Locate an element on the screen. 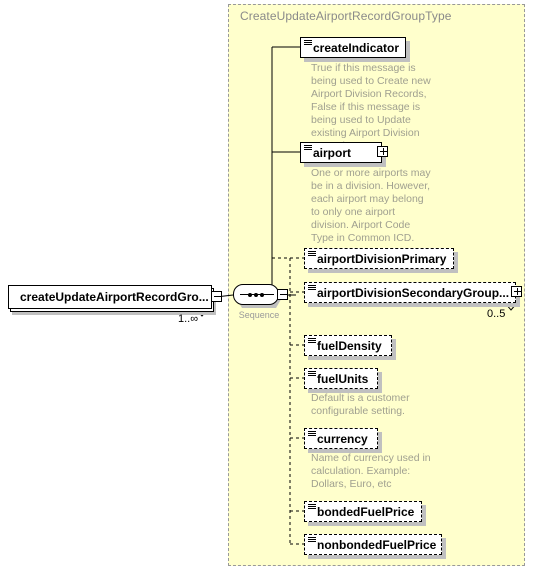 Image resolution: width=541 pixels, height=575 pixels. element-node-bondedFuelPrice: bondedFuelPrice is located at coordinates (365, 513).